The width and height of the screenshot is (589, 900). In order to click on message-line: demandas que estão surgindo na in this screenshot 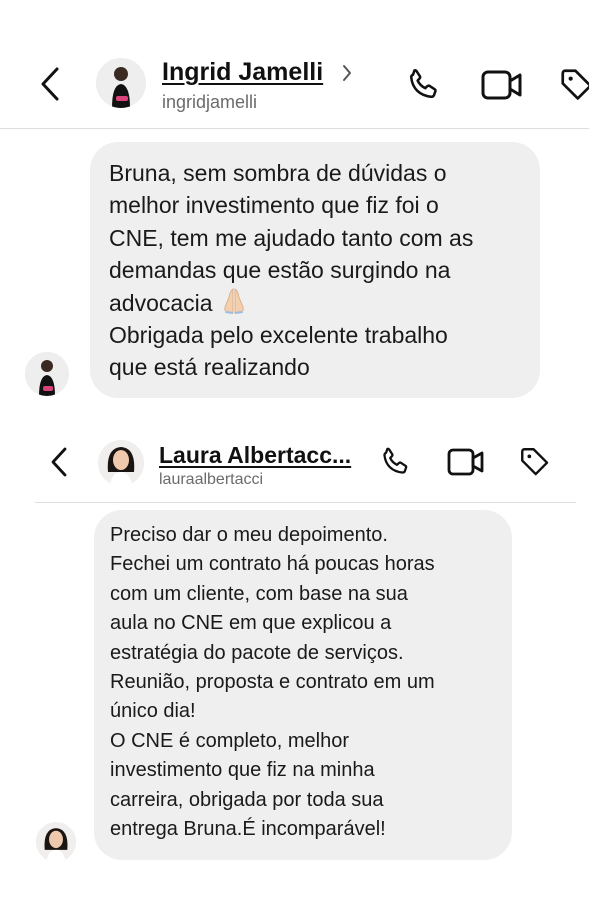, I will do `click(280, 270)`.